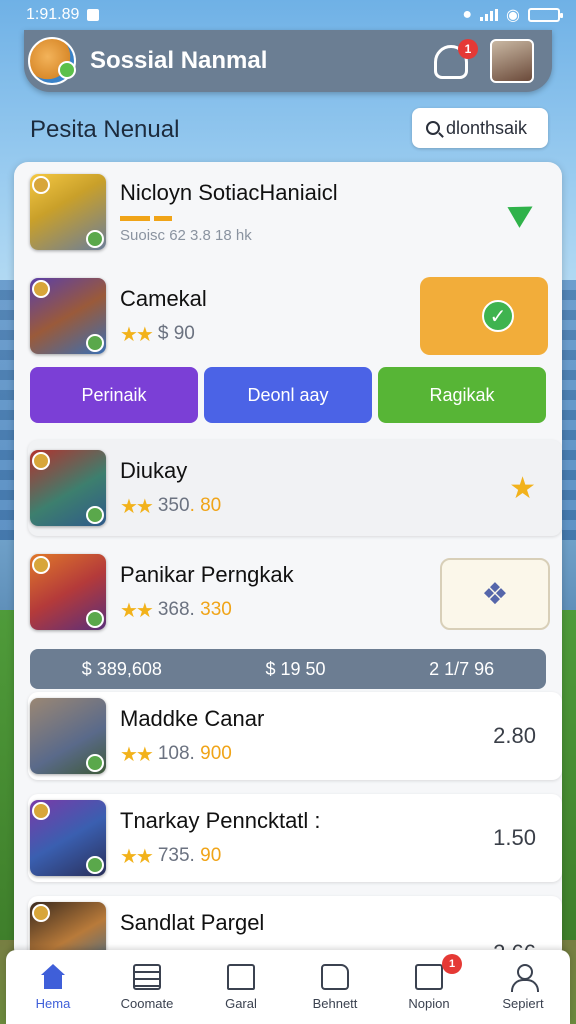  What do you see at coordinates (335, 976) in the screenshot?
I see `bag-icon` at bounding box center [335, 976].